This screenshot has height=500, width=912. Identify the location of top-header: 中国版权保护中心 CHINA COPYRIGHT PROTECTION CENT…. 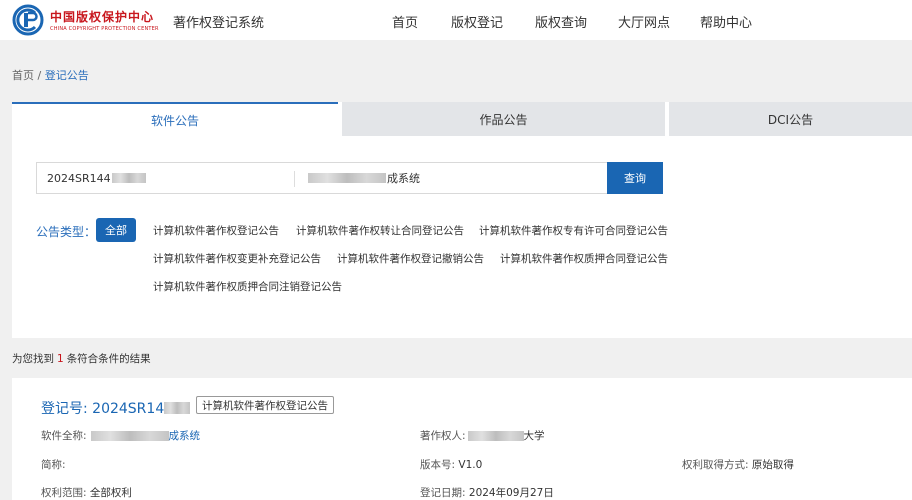
(456, 20).